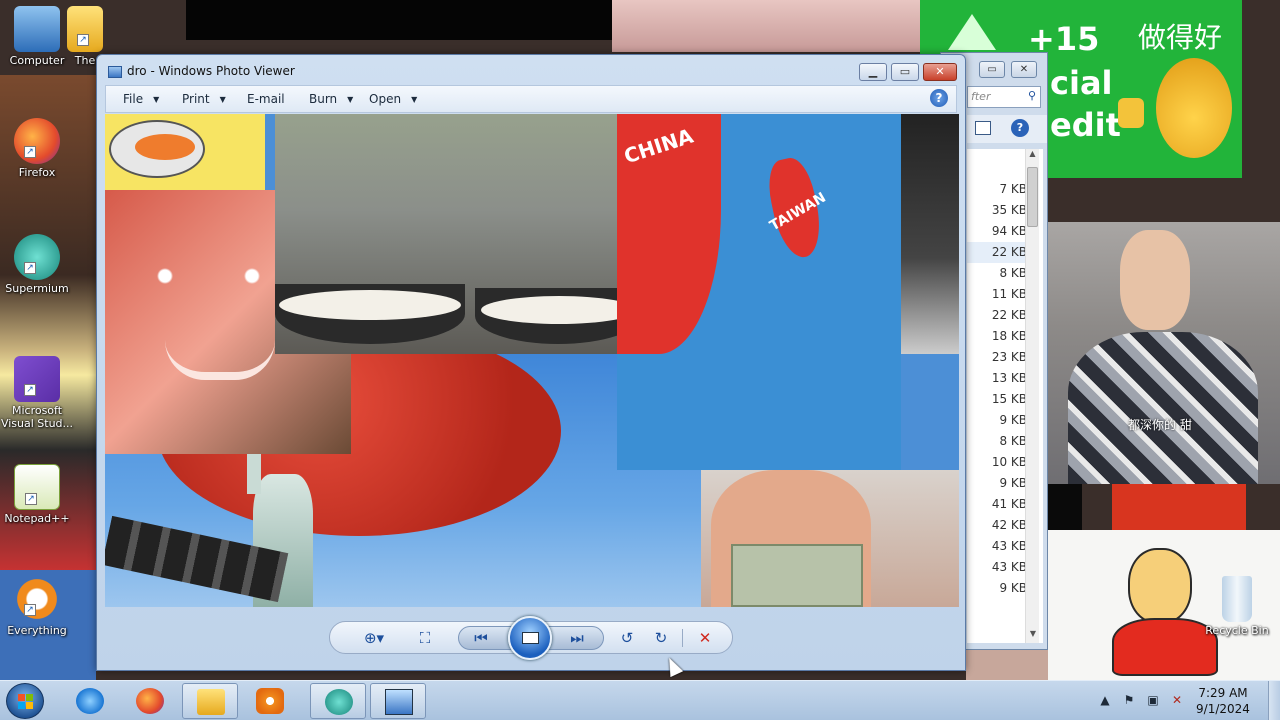 The image size is (1280, 720). I want to click on minimize-button: ▁, so click(873, 72).